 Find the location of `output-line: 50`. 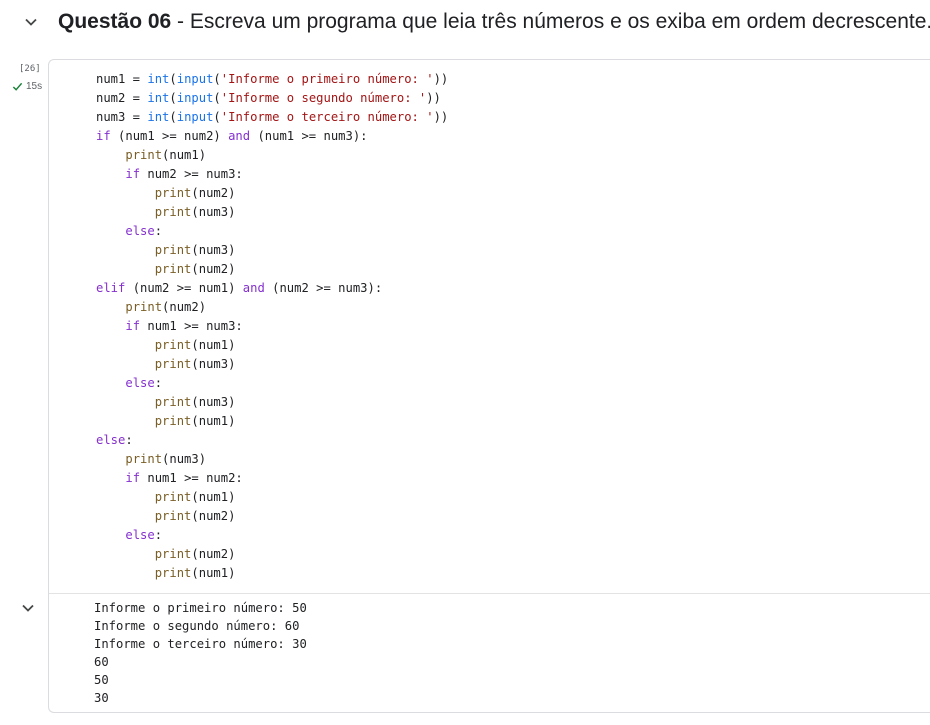

output-line: 50 is located at coordinates (101, 679).